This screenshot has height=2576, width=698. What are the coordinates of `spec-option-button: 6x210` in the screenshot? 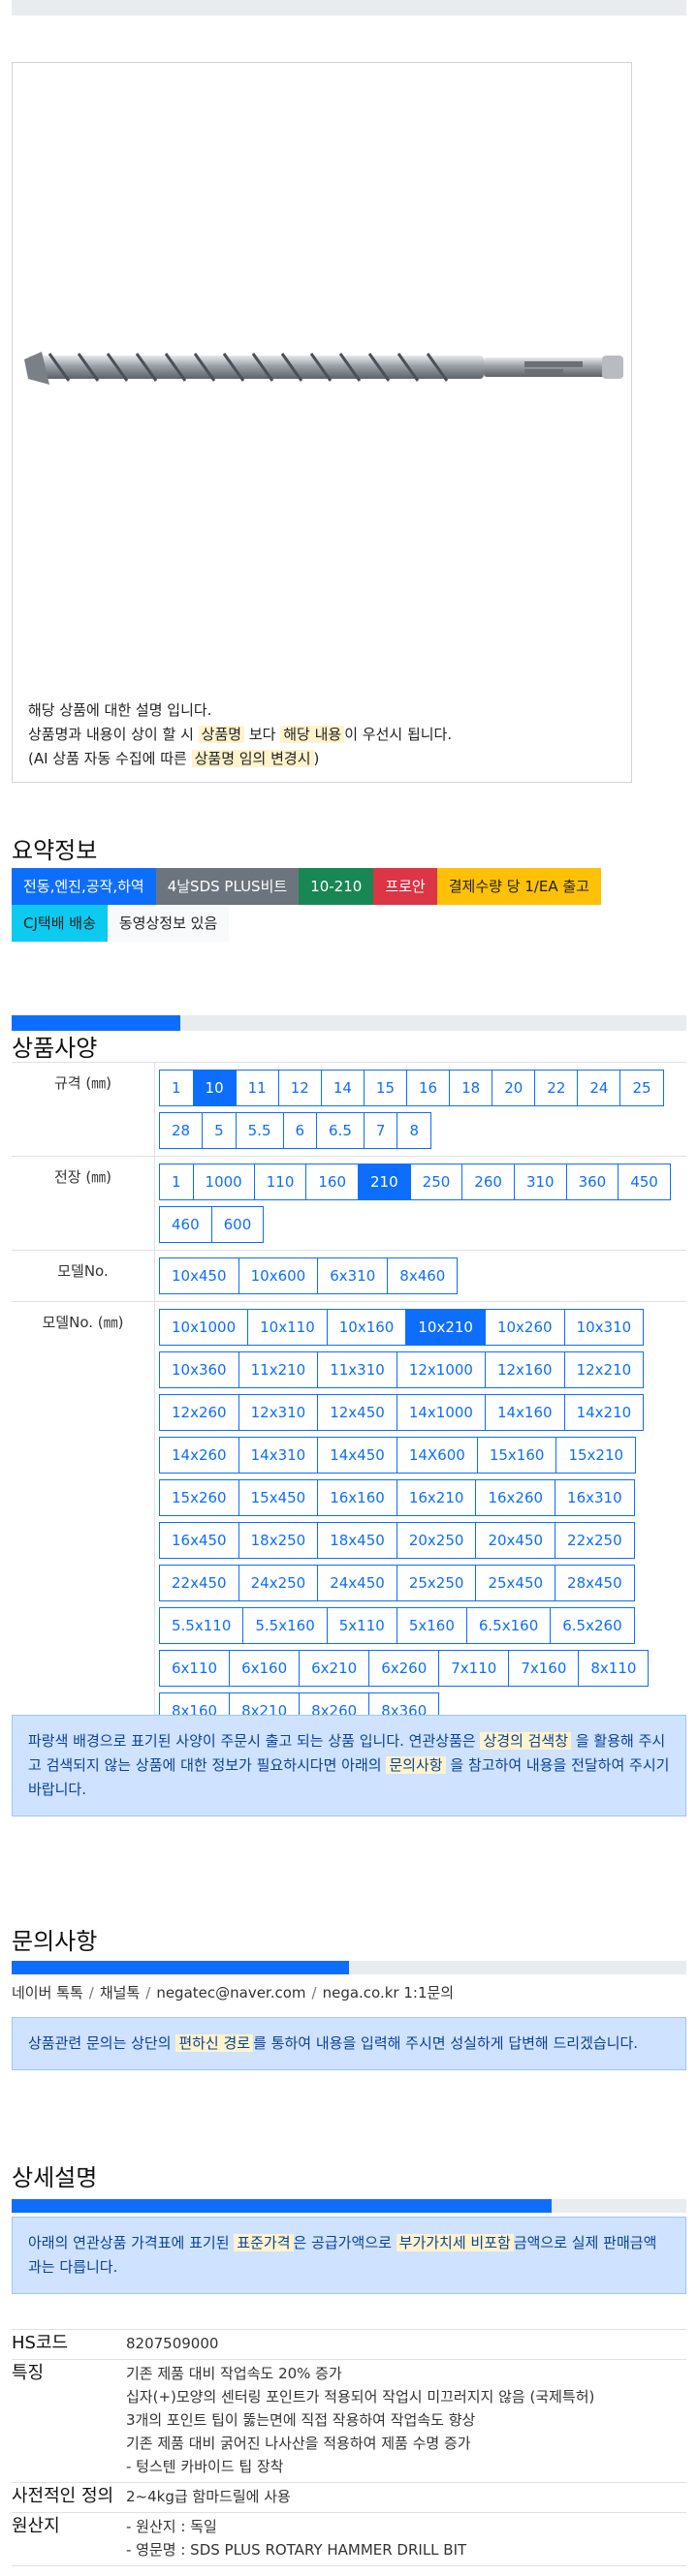 It's located at (334, 1668).